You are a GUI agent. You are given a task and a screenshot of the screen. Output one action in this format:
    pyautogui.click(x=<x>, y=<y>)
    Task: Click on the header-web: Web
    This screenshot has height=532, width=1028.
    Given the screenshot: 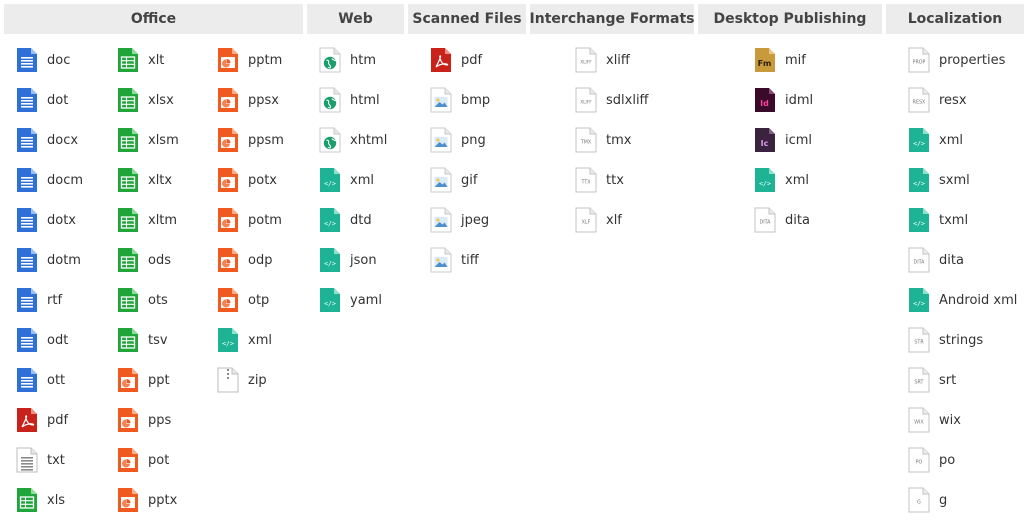 What is the action you would take?
    pyautogui.click(x=355, y=19)
    